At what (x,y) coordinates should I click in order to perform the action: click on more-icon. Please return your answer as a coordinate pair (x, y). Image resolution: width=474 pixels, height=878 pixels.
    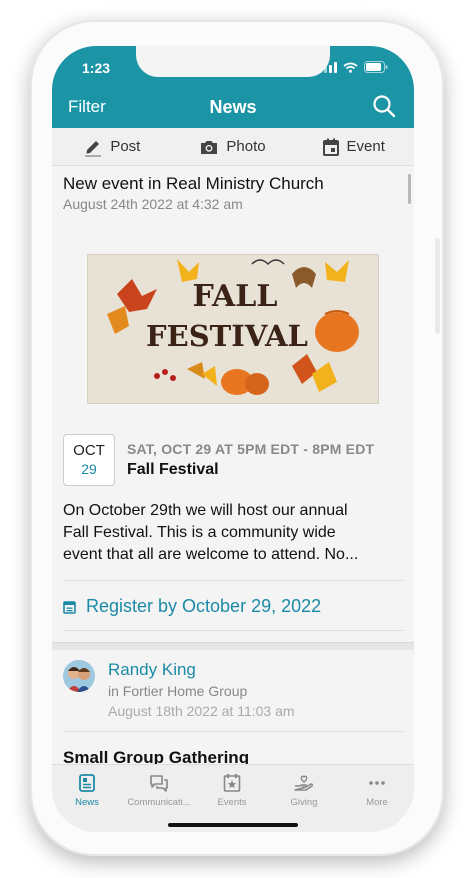
    Looking at the image, I should click on (377, 783).